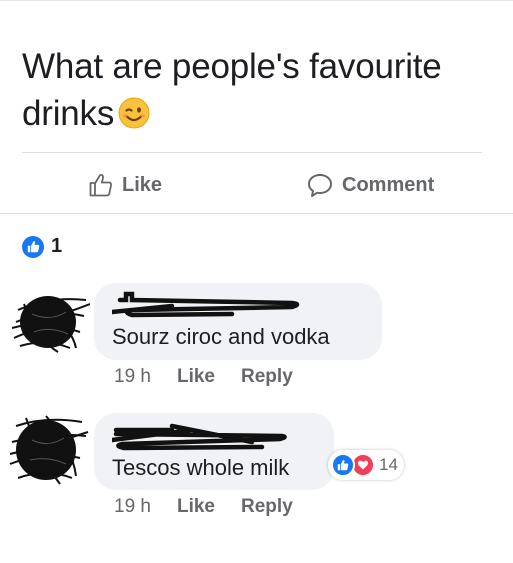 This screenshot has height=563, width=513. Describe the element at coordinates (57, 246) in the screenshot. I see `reaction-count: 1` at that location.